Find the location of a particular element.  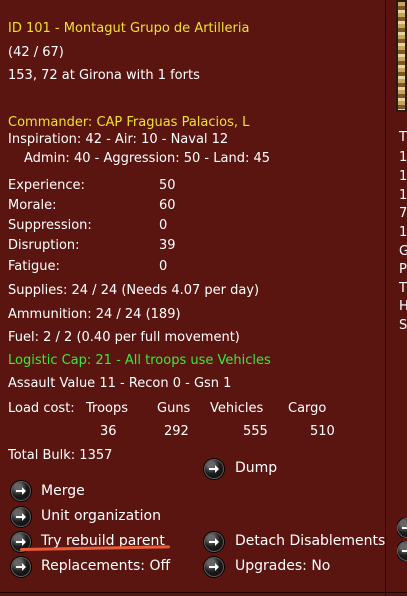

load-cost-label: Load cost: is located at coordinates (41, 408).